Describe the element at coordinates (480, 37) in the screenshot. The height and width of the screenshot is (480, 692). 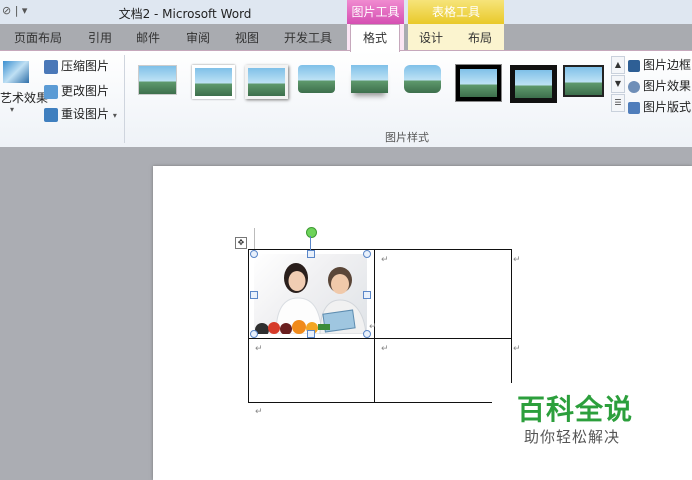
I see `tab-layout: 布局` at that location.